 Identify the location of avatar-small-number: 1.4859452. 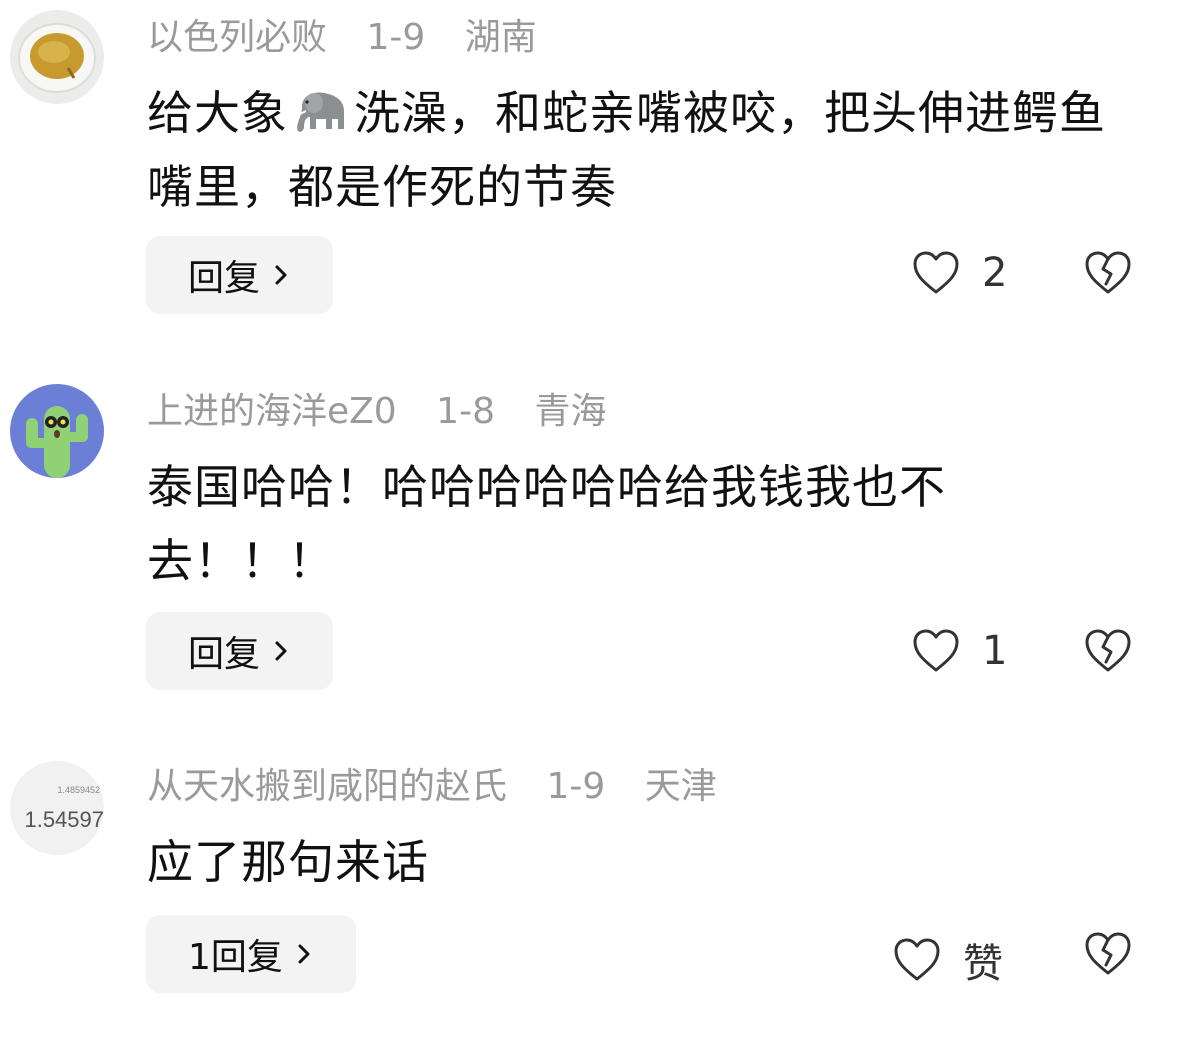
(78, 790).